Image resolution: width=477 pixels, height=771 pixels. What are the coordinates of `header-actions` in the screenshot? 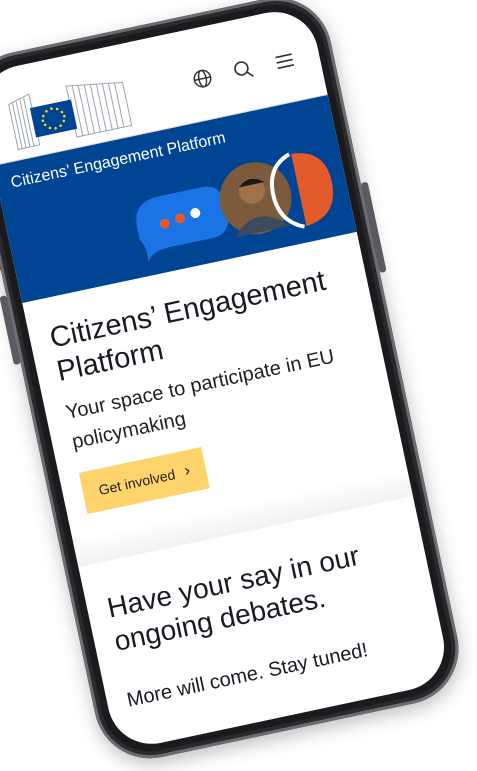 It's located at (243, 70).